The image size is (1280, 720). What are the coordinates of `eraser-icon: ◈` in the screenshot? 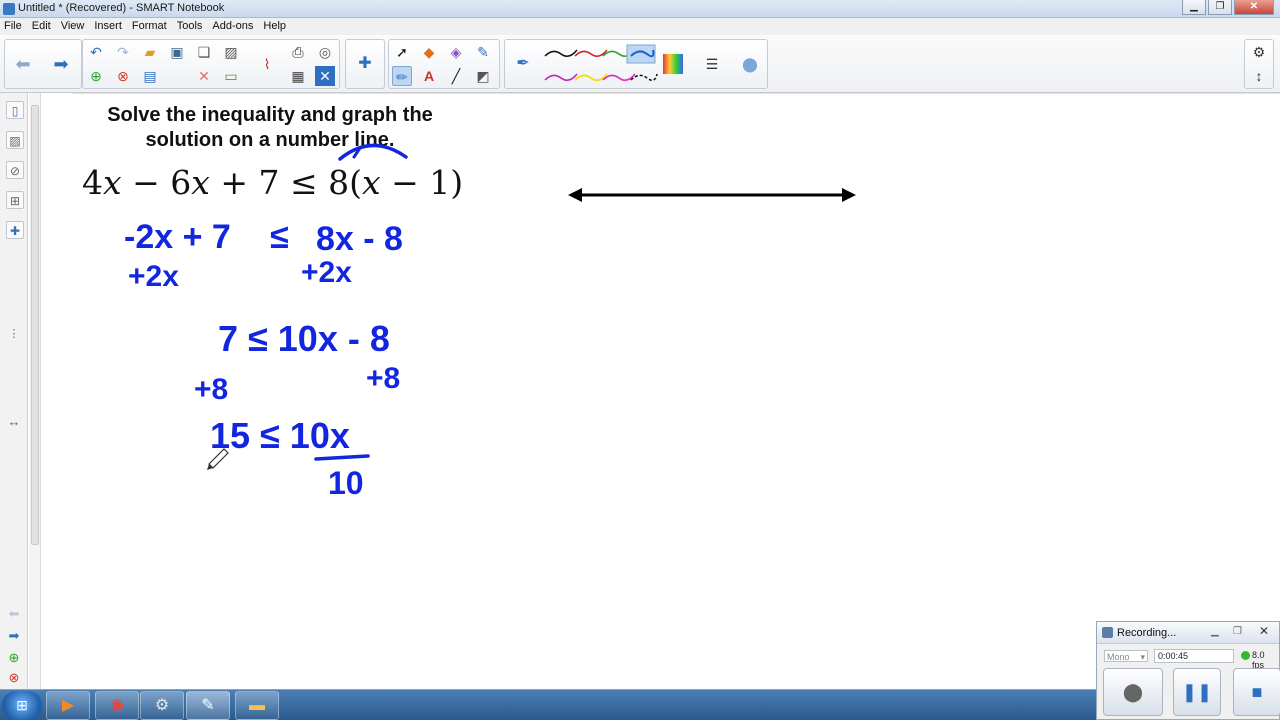 It's located at (456, 52).